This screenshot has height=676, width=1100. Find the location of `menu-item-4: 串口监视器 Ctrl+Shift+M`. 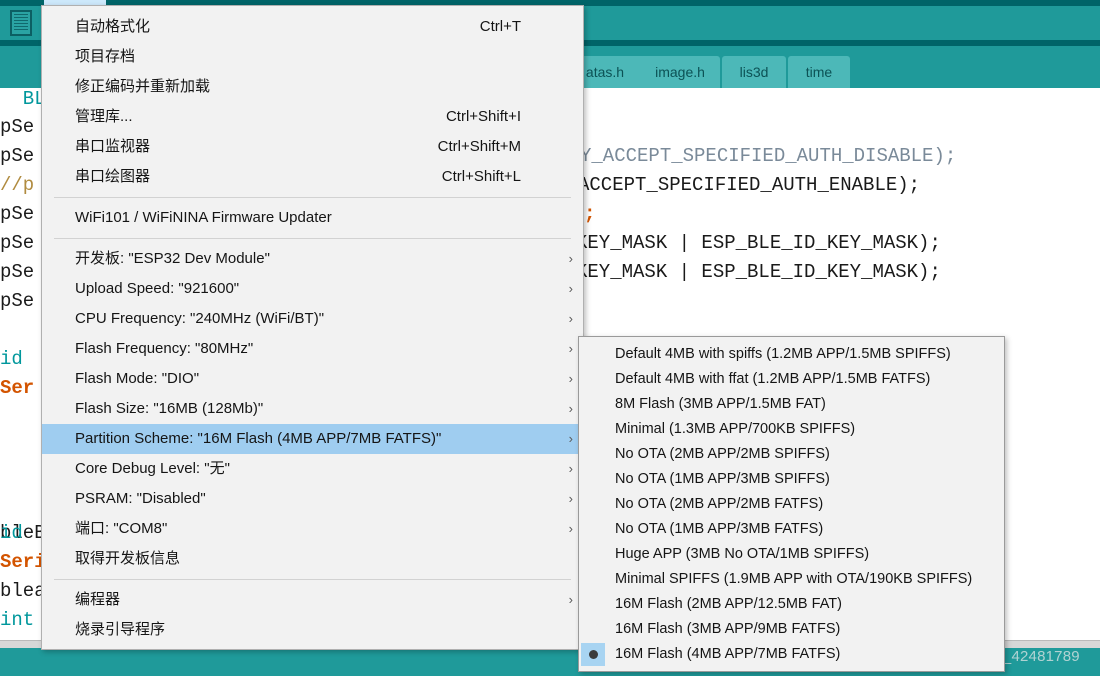

menu-item-4: 串口监视器 Ctrl+Shift+M is located at coordinates (312, 147).